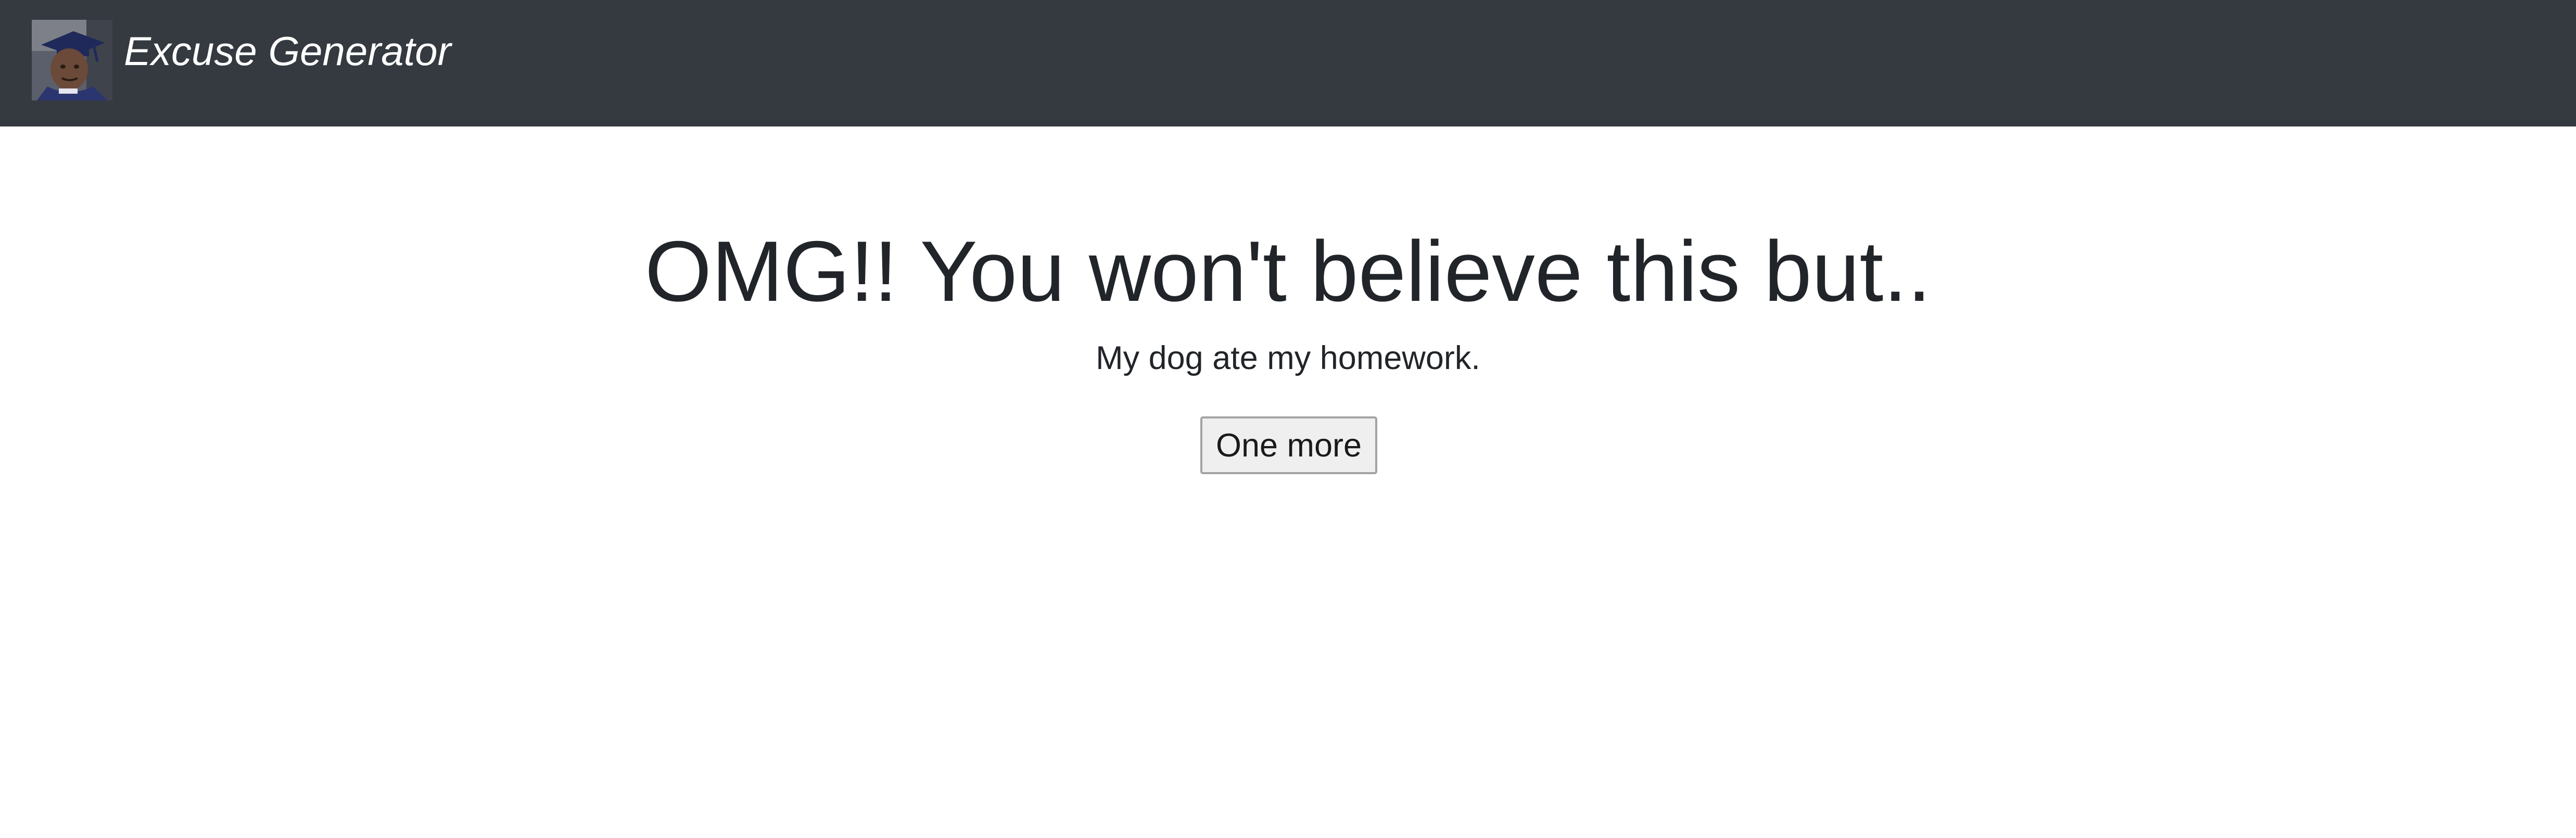 This screenshot has width=2576, height=838. Describe the element at coordinates (1288, 445) in the screenshot. I see `one-more-button: One more` at that location.